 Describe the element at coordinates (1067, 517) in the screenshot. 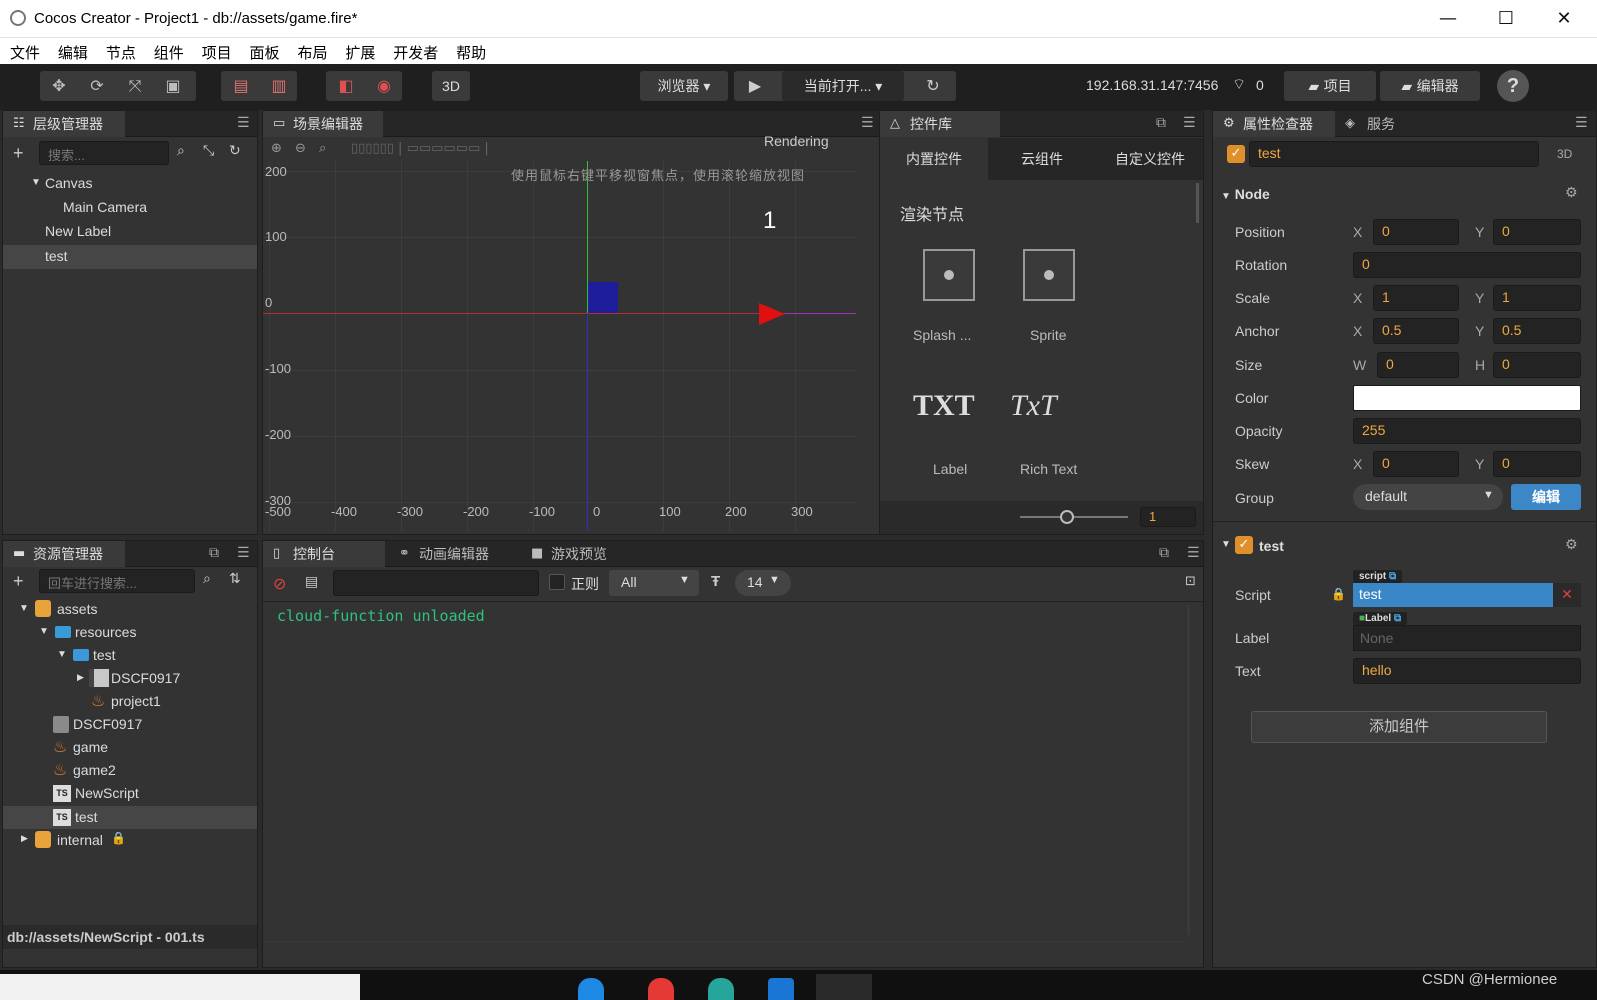

I see `zoom-slider-handle` at that location.